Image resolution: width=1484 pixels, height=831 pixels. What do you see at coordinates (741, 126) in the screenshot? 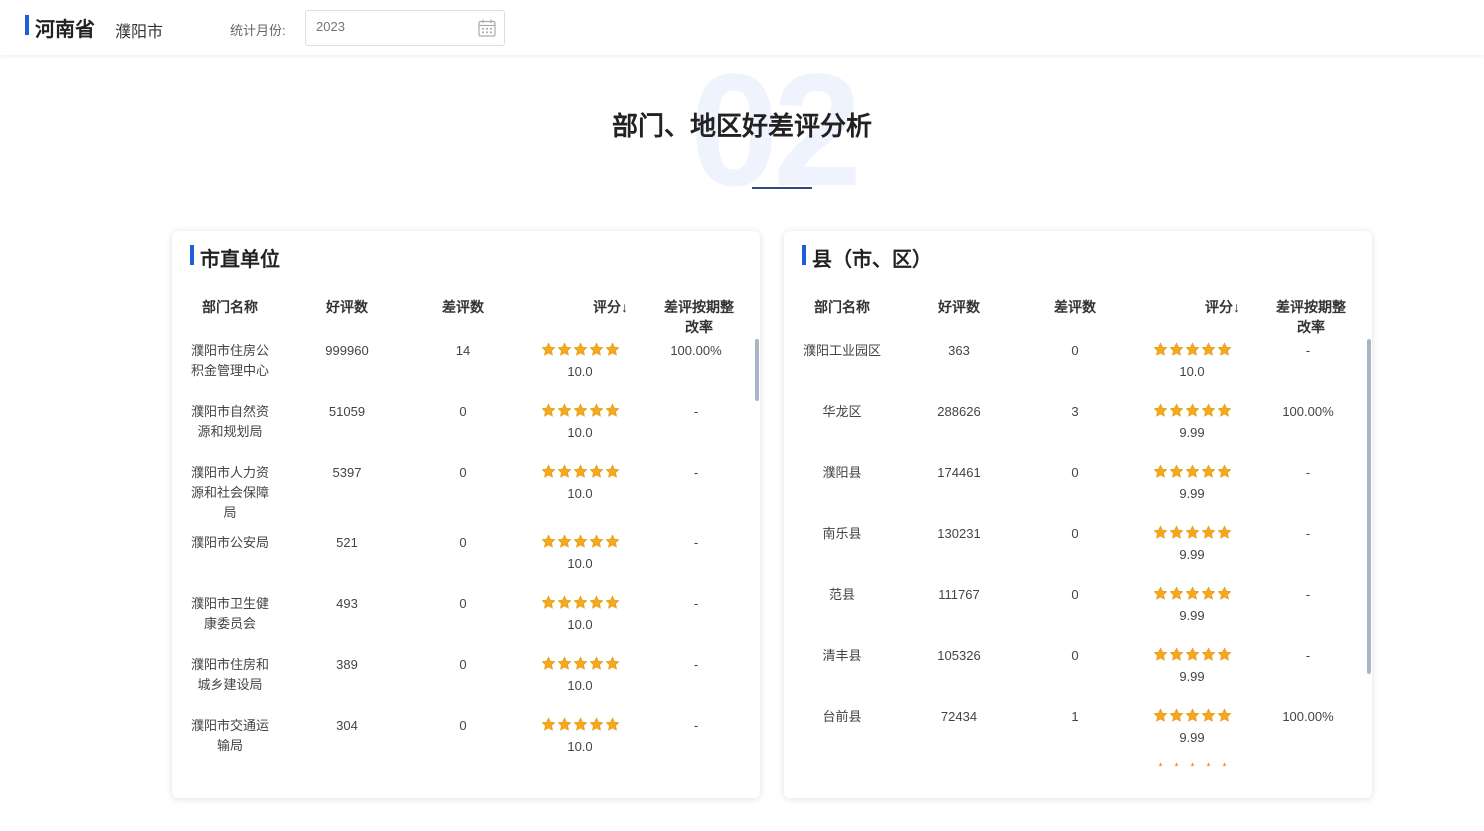
I see `section-title: 部门、地区好差评分析` at bounding box center [741, 126].